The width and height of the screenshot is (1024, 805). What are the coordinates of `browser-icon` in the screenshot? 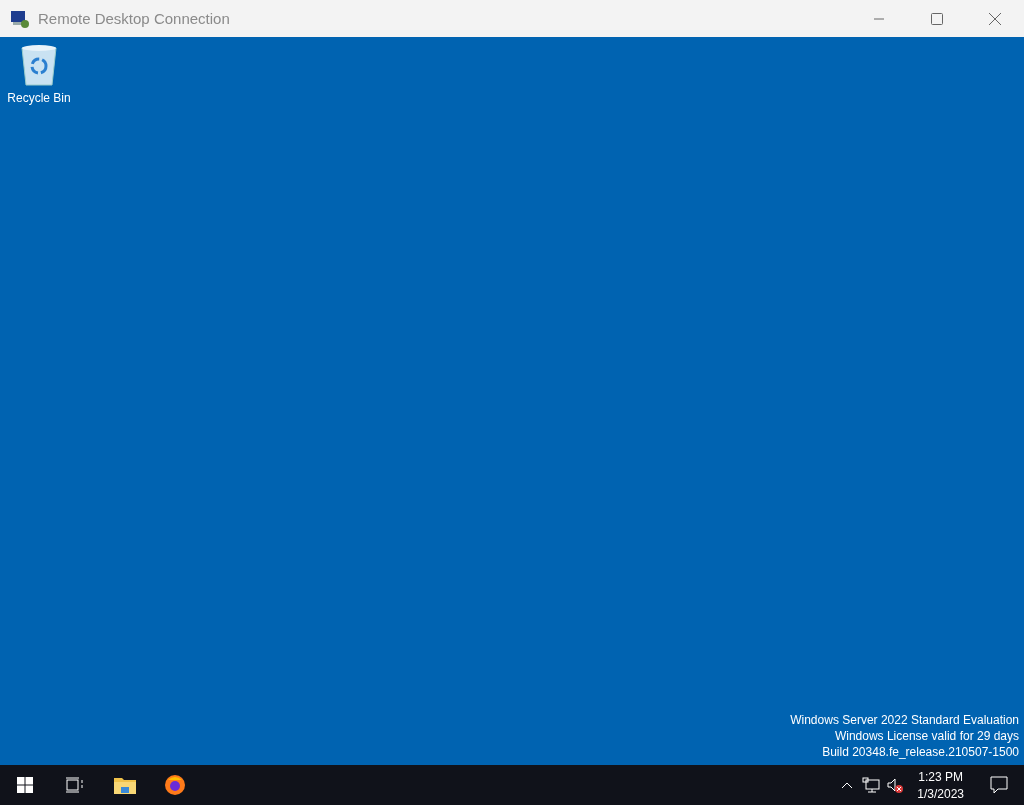 It's located at (175, 785).